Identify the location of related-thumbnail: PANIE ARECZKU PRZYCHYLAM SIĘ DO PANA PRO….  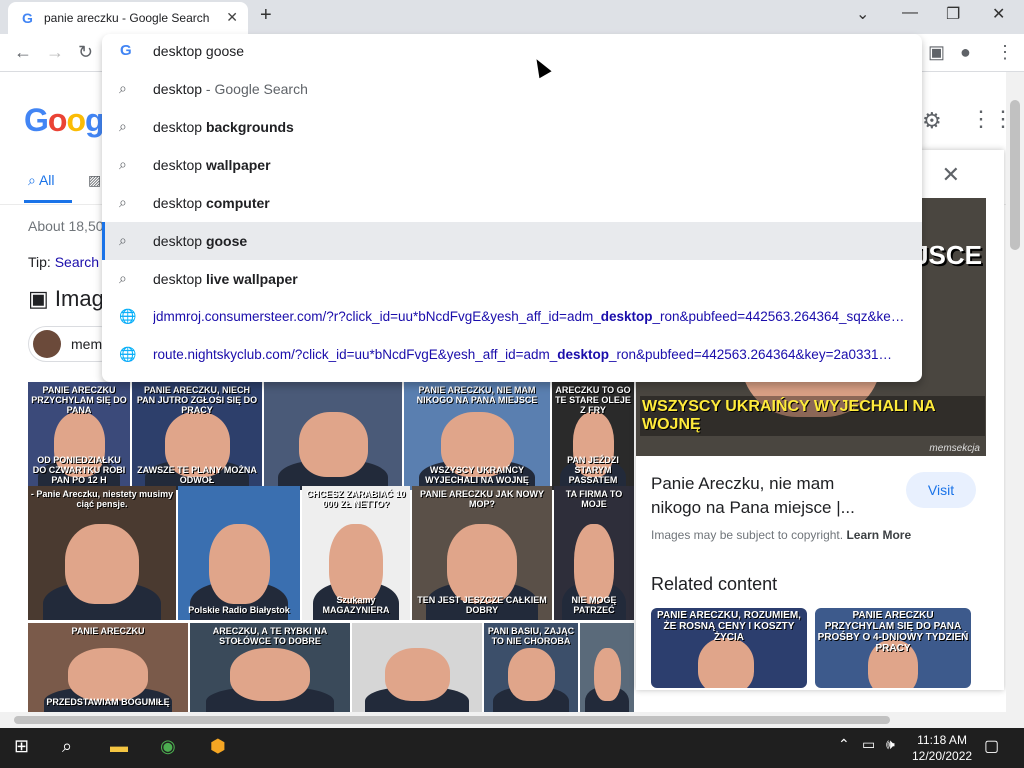
(893, 648).